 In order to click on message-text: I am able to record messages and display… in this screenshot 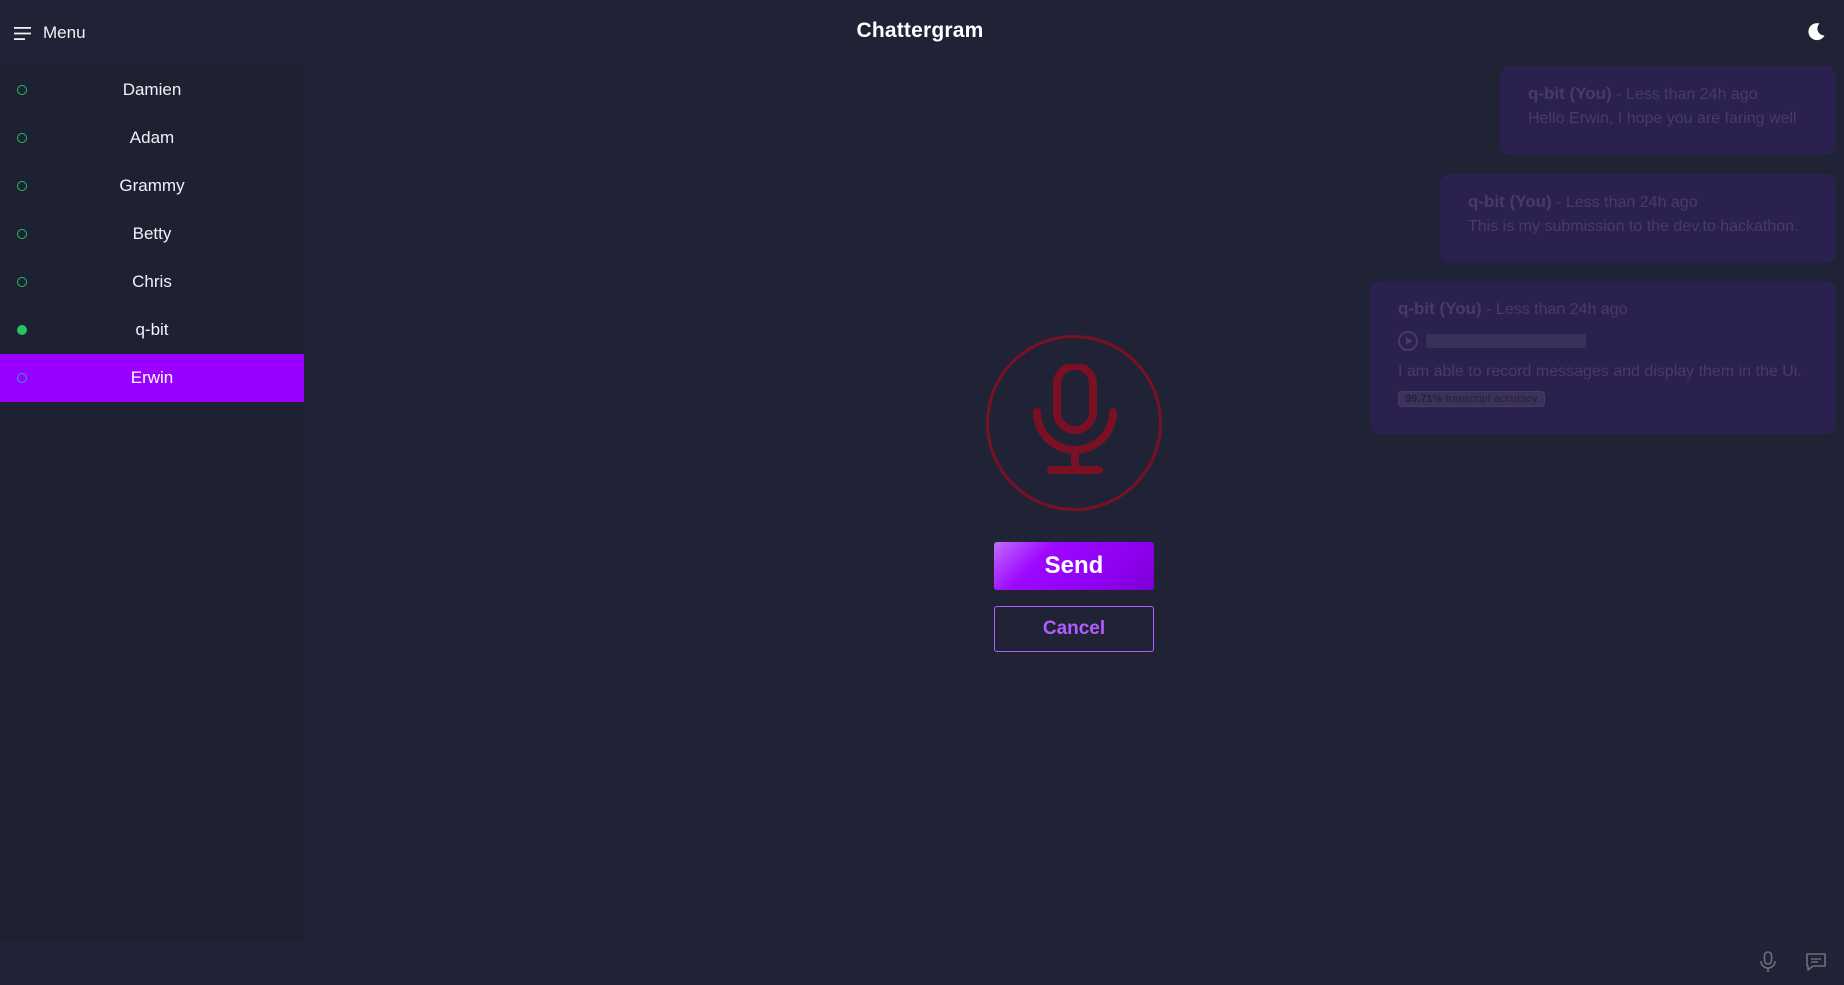, I will do `click(1600, 371)`.